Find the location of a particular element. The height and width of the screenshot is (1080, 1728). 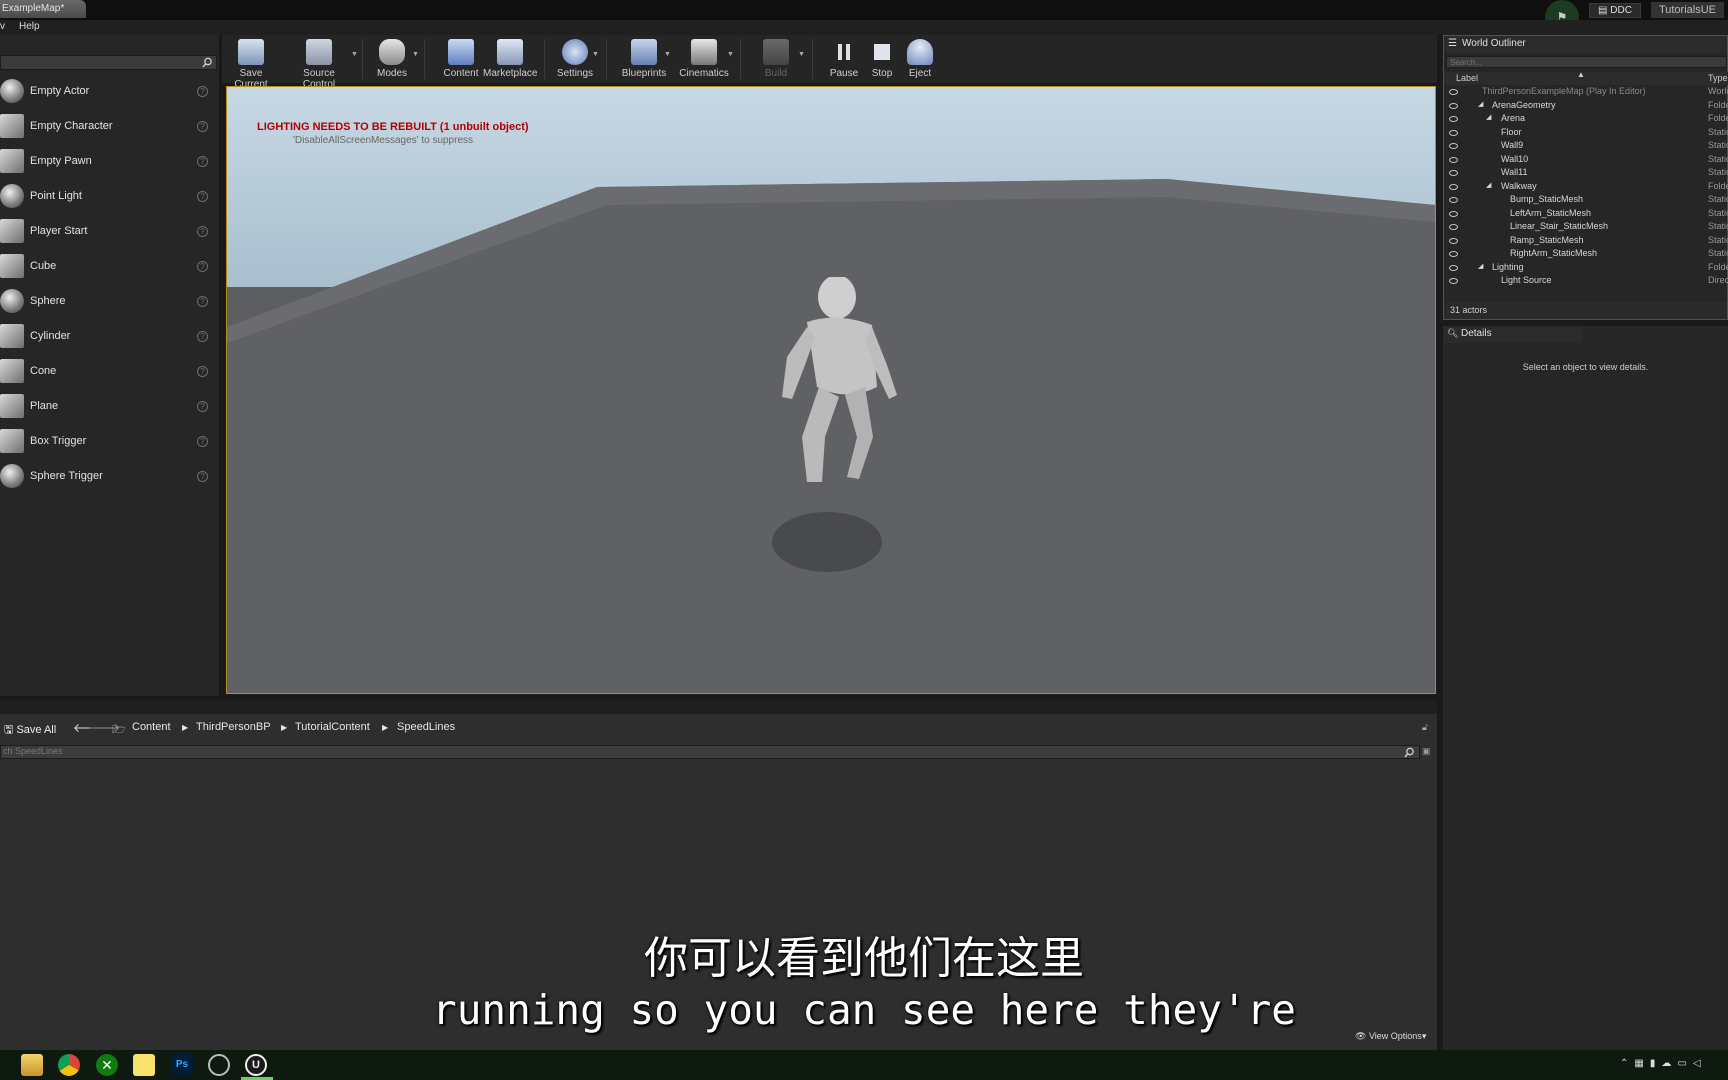

content-button: Content is located at coordinates (461, 59).